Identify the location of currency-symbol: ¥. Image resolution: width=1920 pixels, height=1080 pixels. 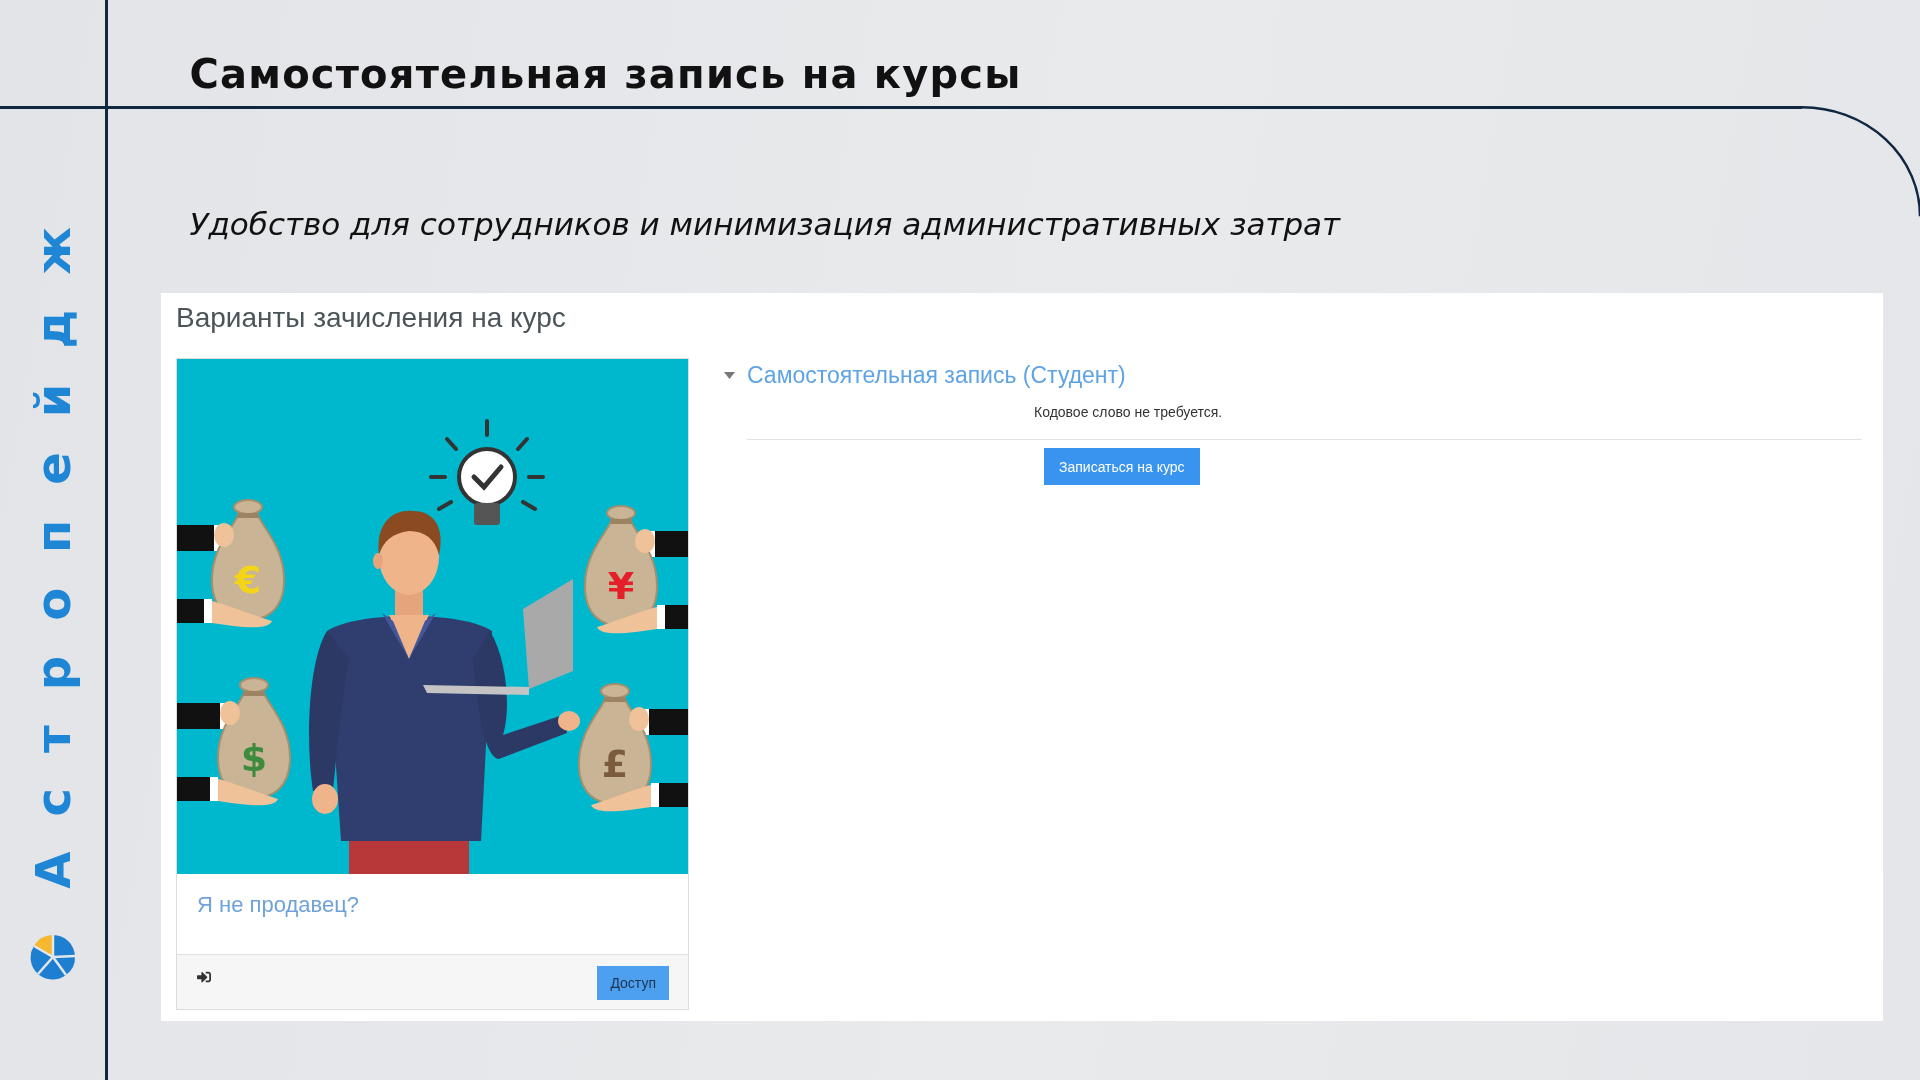
(621, 586).